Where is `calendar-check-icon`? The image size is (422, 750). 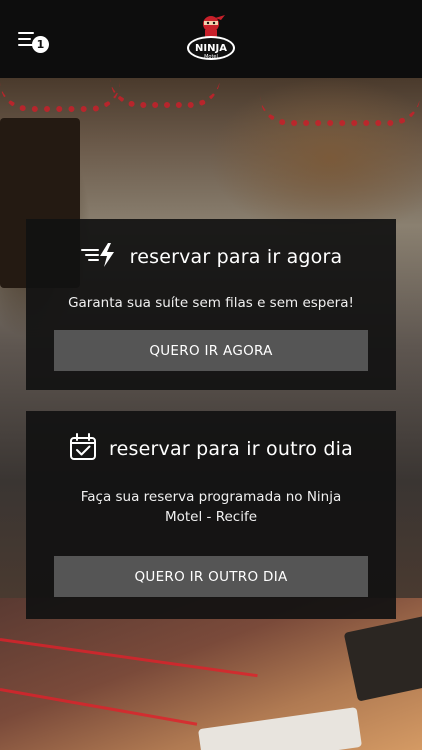
calendar-check-icon is located at coordinates (83, 449).